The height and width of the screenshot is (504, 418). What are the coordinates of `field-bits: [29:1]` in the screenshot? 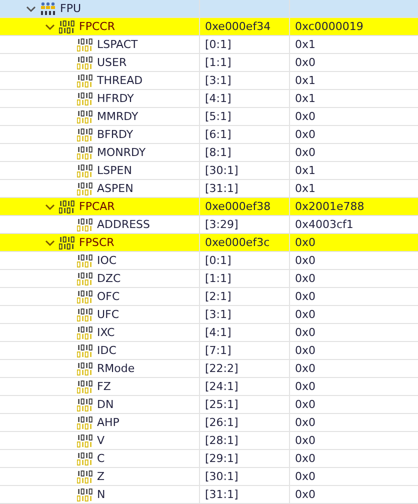 It's located at (221, 458).